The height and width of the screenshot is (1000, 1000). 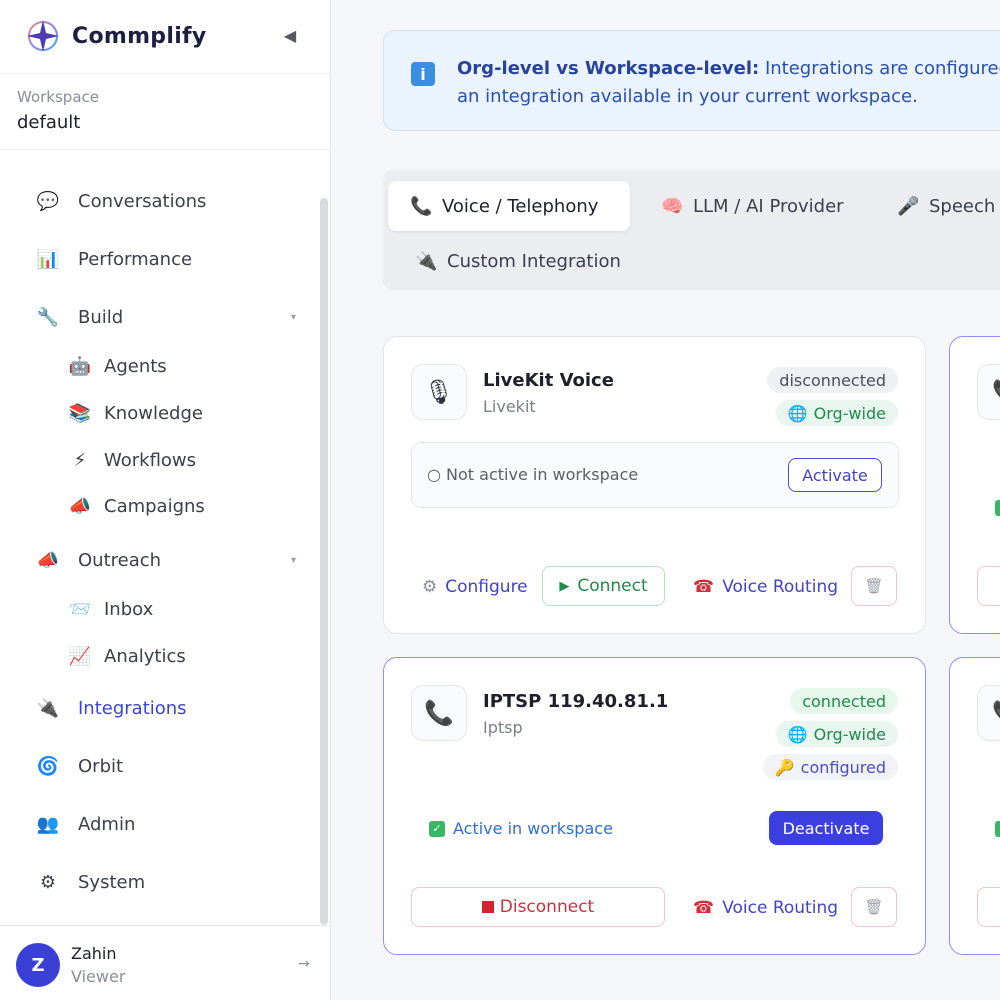 What do you see at coordinates (194, 609) in the screenshot?
I see `sidebar-item-inbox: 📨 Inbox` at bounding box center [194, 609].